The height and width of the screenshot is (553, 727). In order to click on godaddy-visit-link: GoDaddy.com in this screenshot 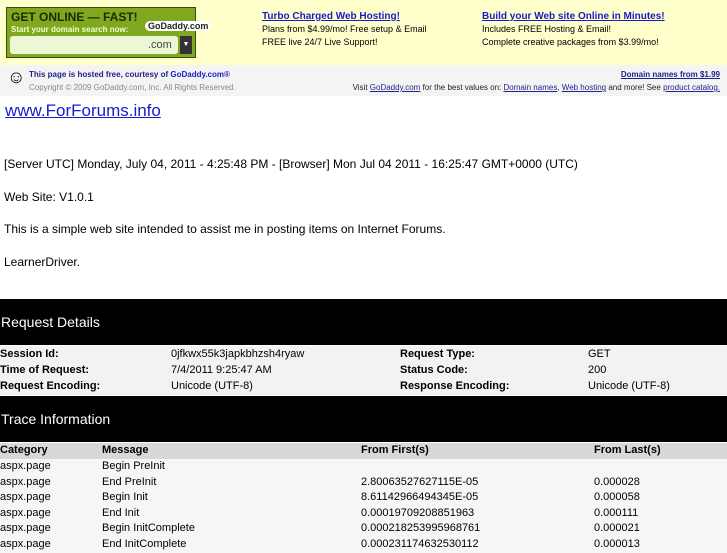, I will do `click(395, 87)`.